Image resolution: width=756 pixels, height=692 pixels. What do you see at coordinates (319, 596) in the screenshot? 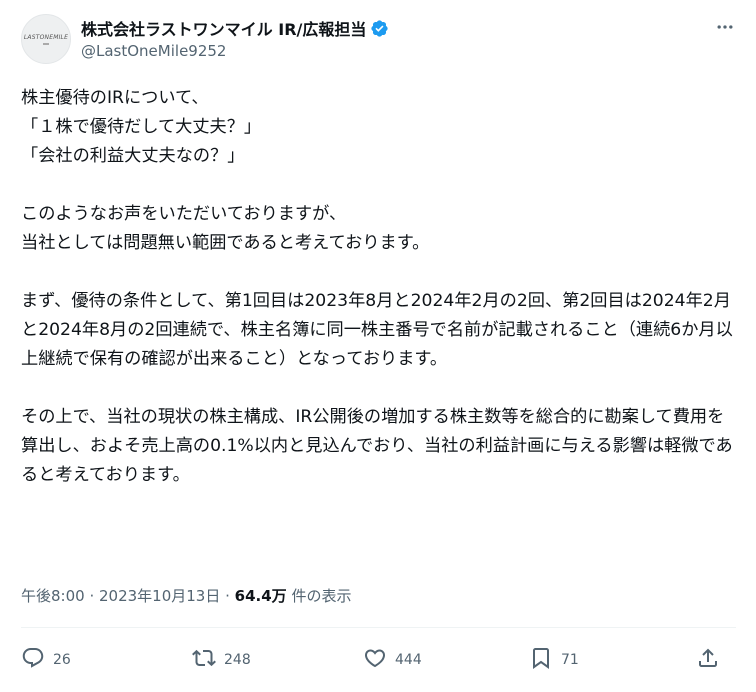
I see `views-label: 件の表示` at bounding box center [319, 596].